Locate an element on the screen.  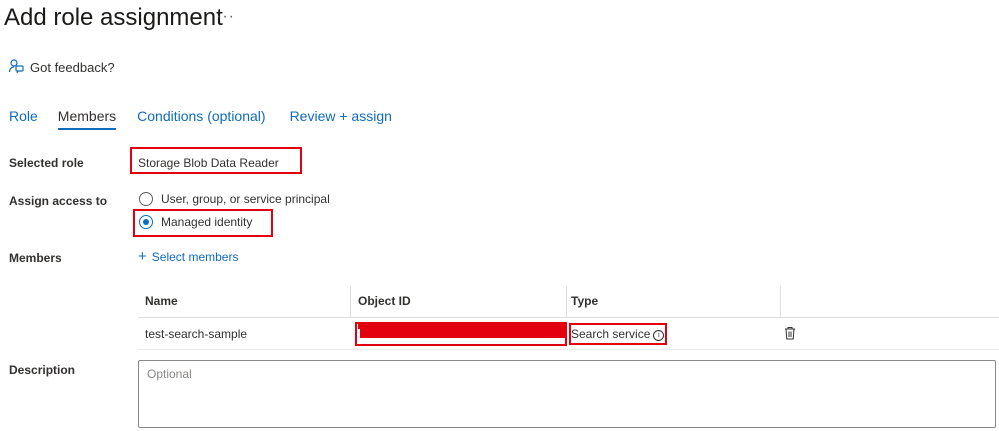
description-label: Description is located at coordinates (42, 370).